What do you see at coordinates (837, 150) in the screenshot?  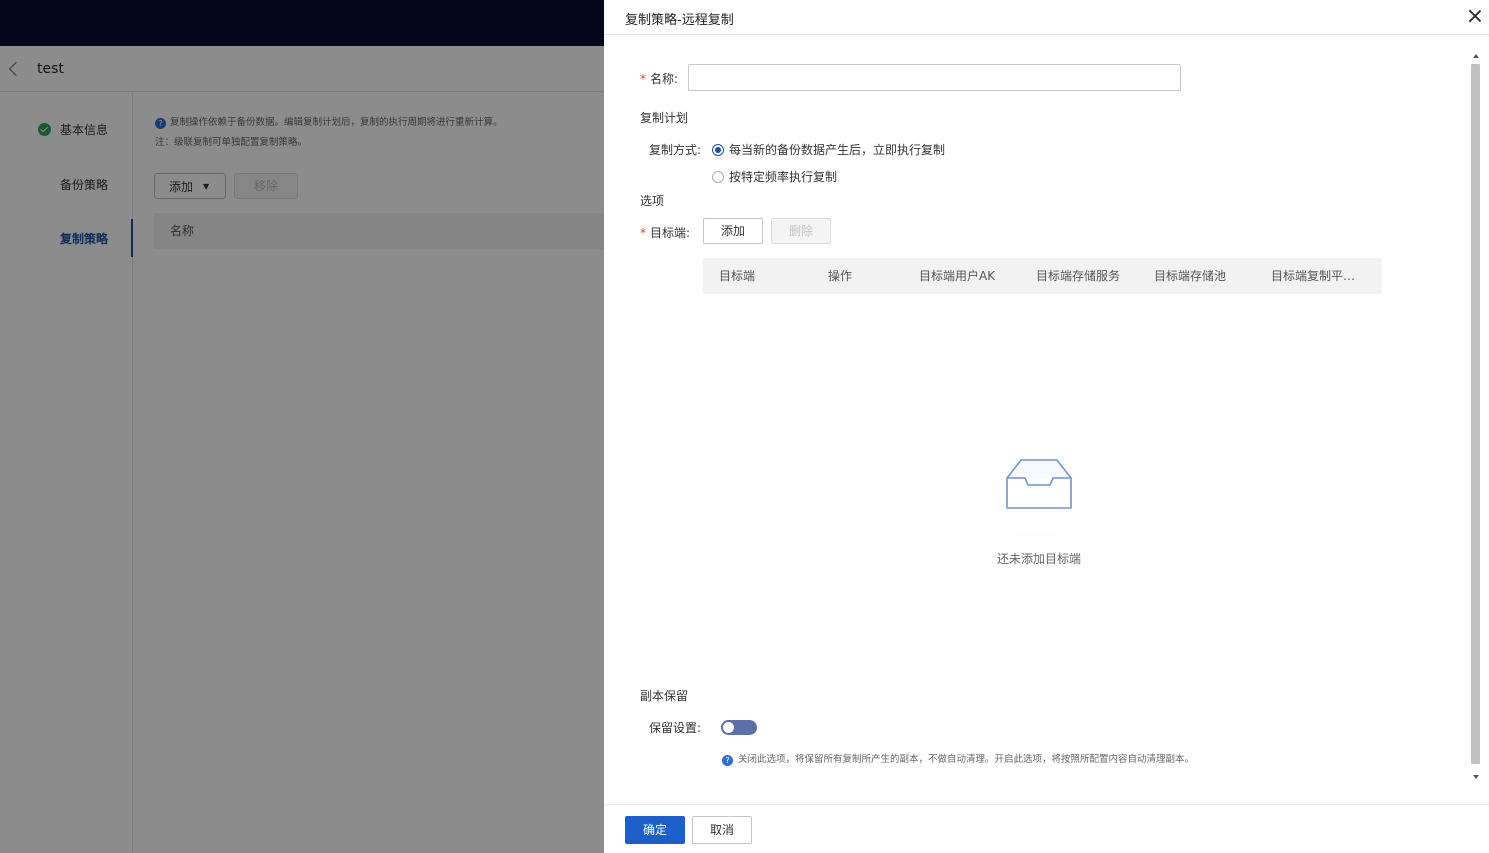 I see `radio-label: 每当新的备份数据产生后，立即执行复制` at bounding box center [837, 150].